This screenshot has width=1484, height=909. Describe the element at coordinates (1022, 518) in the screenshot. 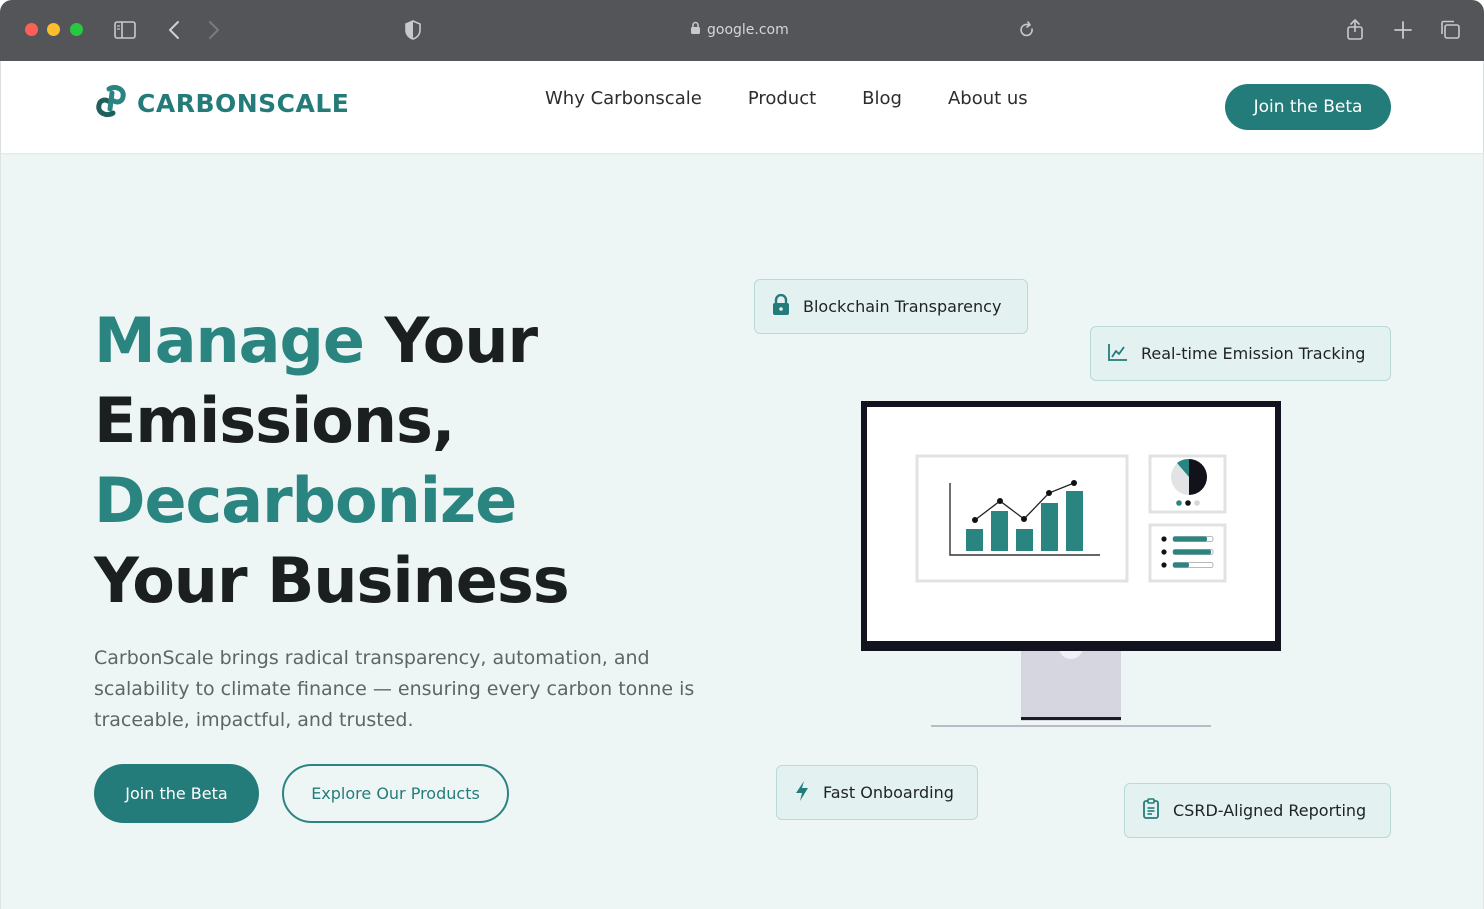

I see `bar-chart-card` at that location.